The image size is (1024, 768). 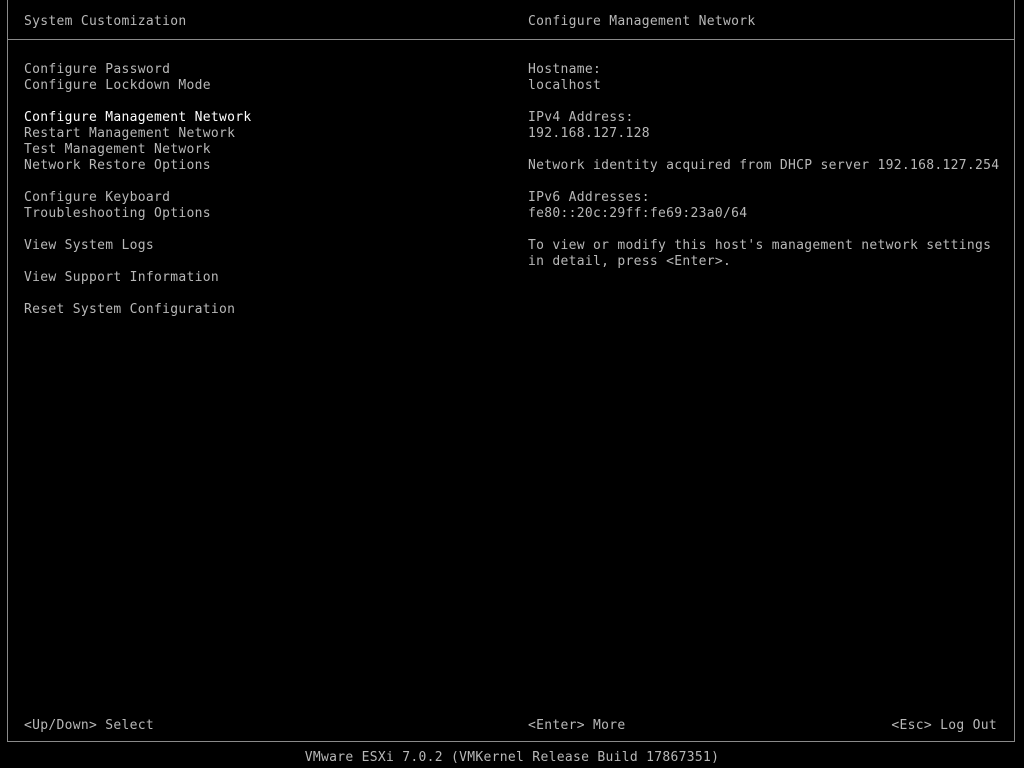 I want to click on panel-title-configure-management-network: Configure Management Network, so click(x=642, y=21).